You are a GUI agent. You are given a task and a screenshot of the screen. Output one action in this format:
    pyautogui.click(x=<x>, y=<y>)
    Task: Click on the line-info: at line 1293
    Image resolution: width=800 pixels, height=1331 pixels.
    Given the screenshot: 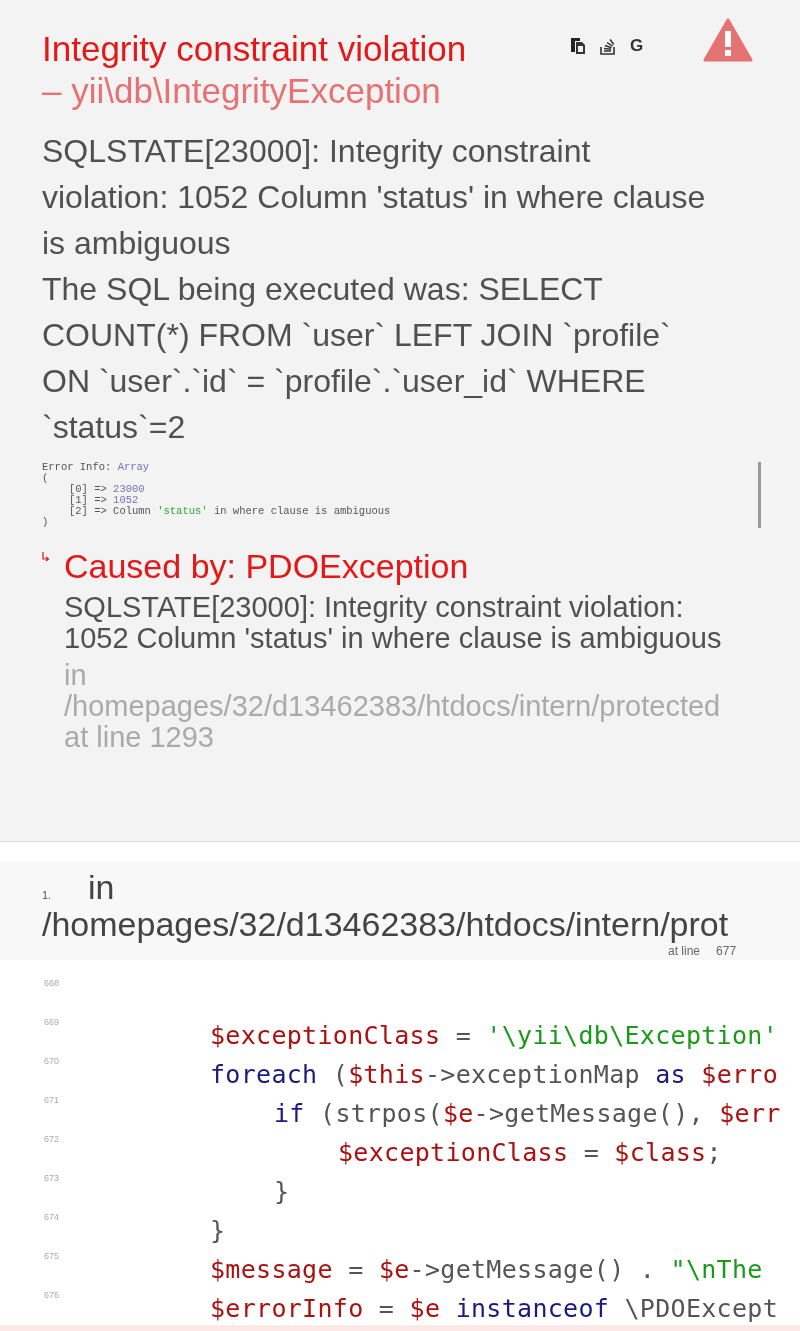 What is the action you would take?
    pyautogui.click(x=139, y=737)
    